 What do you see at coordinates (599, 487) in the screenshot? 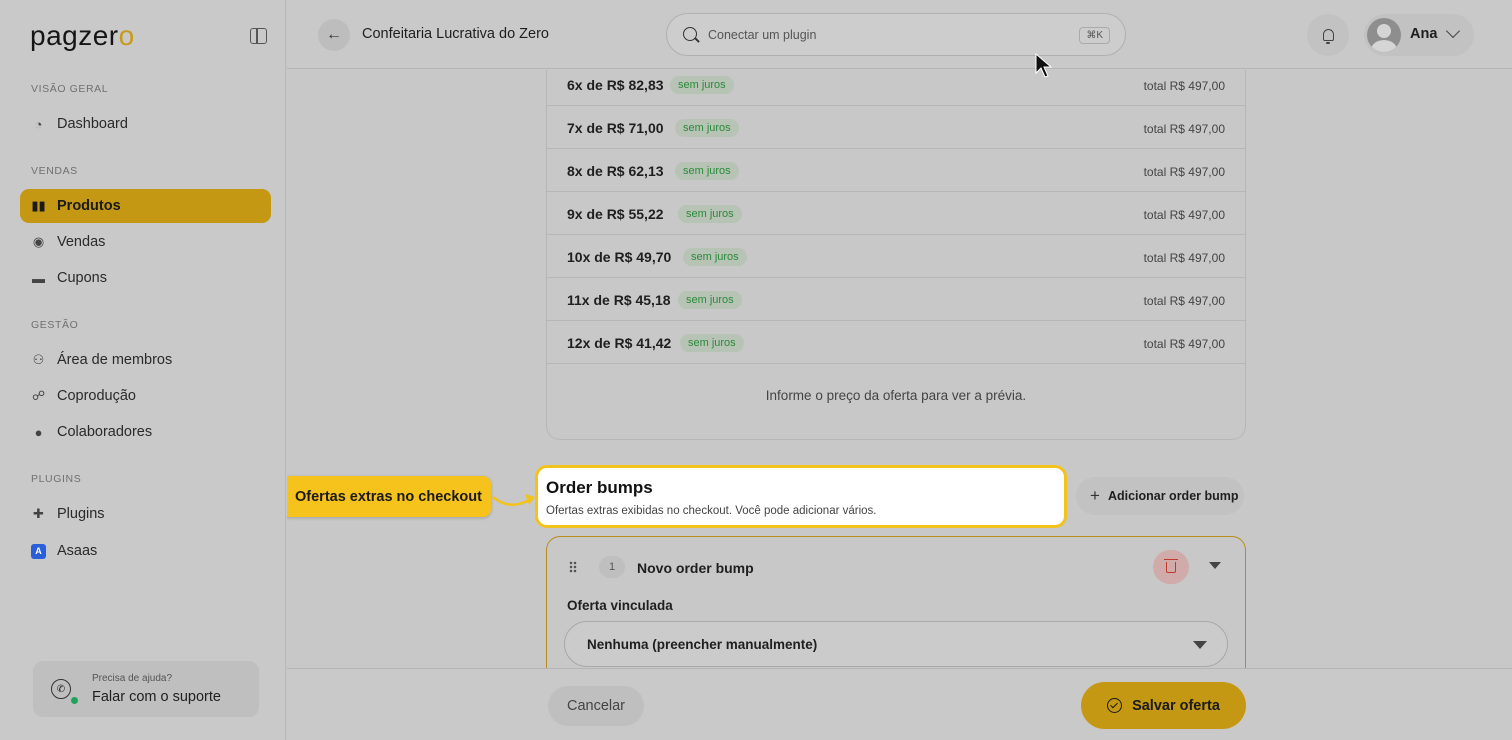
I see `order-bumps-title: Order bumps` at bounding box center [599, 487].